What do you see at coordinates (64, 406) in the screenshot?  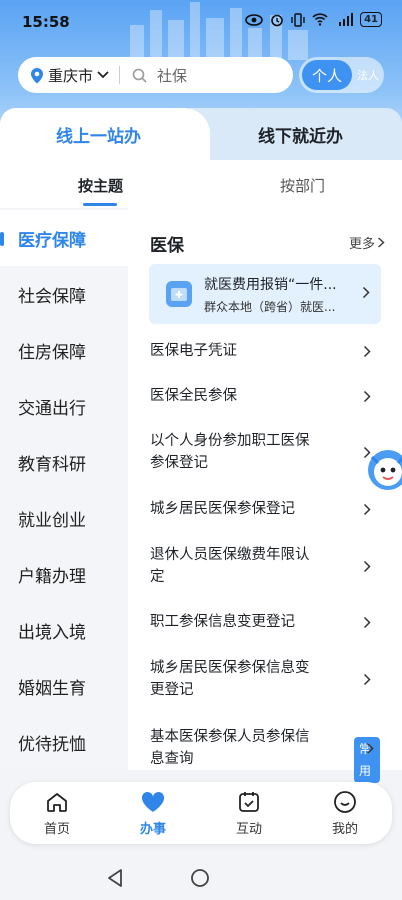 I see `sidebar-item-transport: 交通出行` at bounding box center [64, 406].